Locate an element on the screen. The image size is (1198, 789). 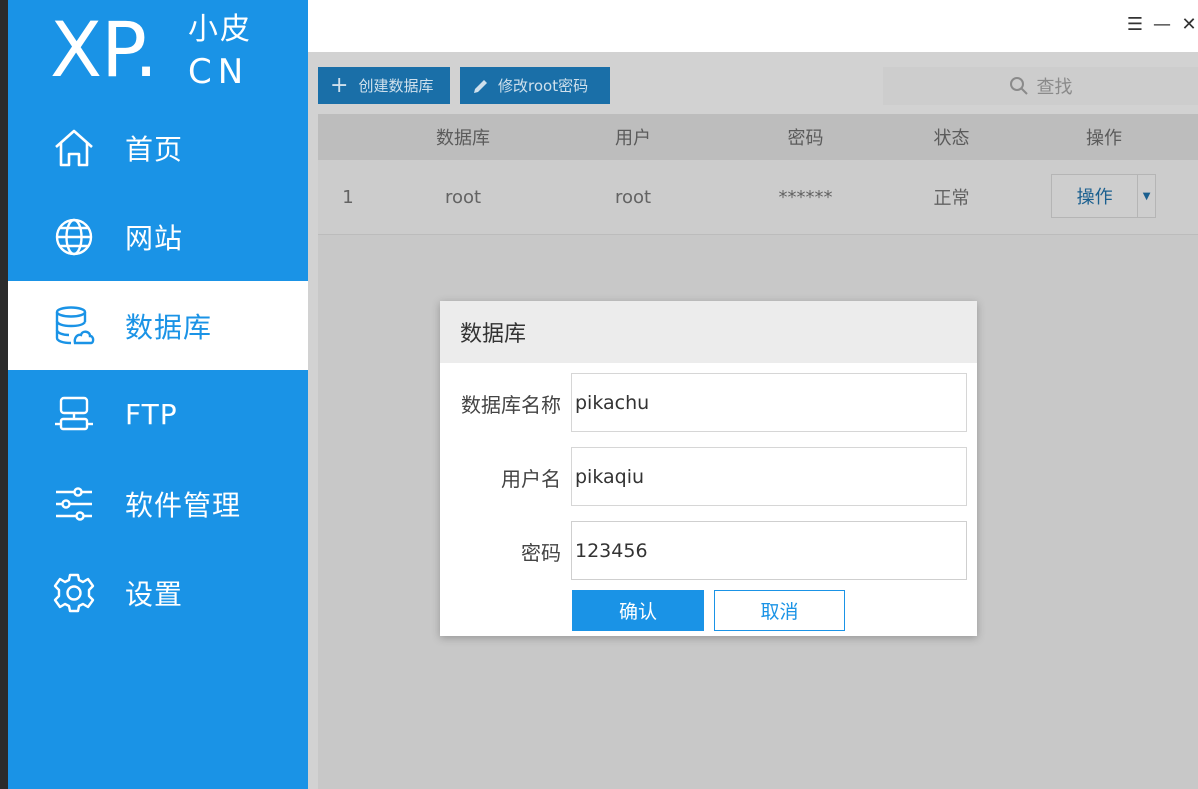
row-index: 1 is located at coordinates (348, 197).